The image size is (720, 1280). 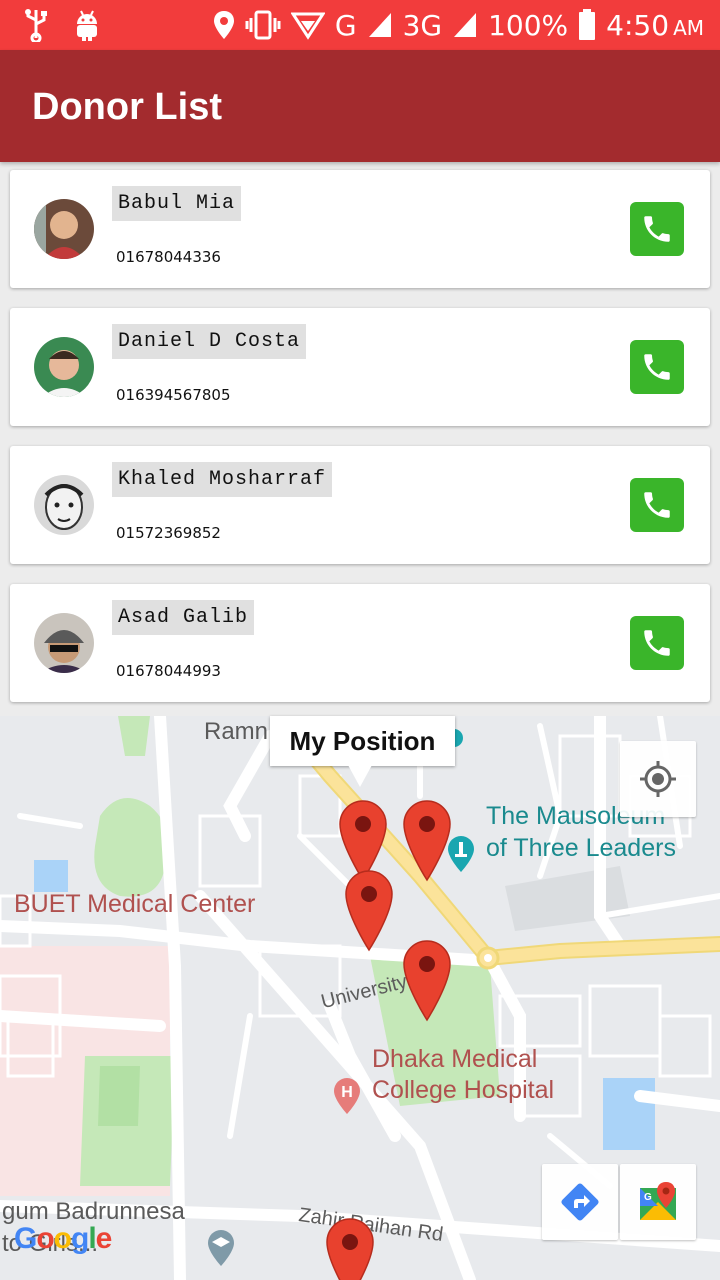 What do you see at coordinates (177, 203) in the screenshot?
I see `donor-name: Babul Mia` at bounding box center [177, 203].